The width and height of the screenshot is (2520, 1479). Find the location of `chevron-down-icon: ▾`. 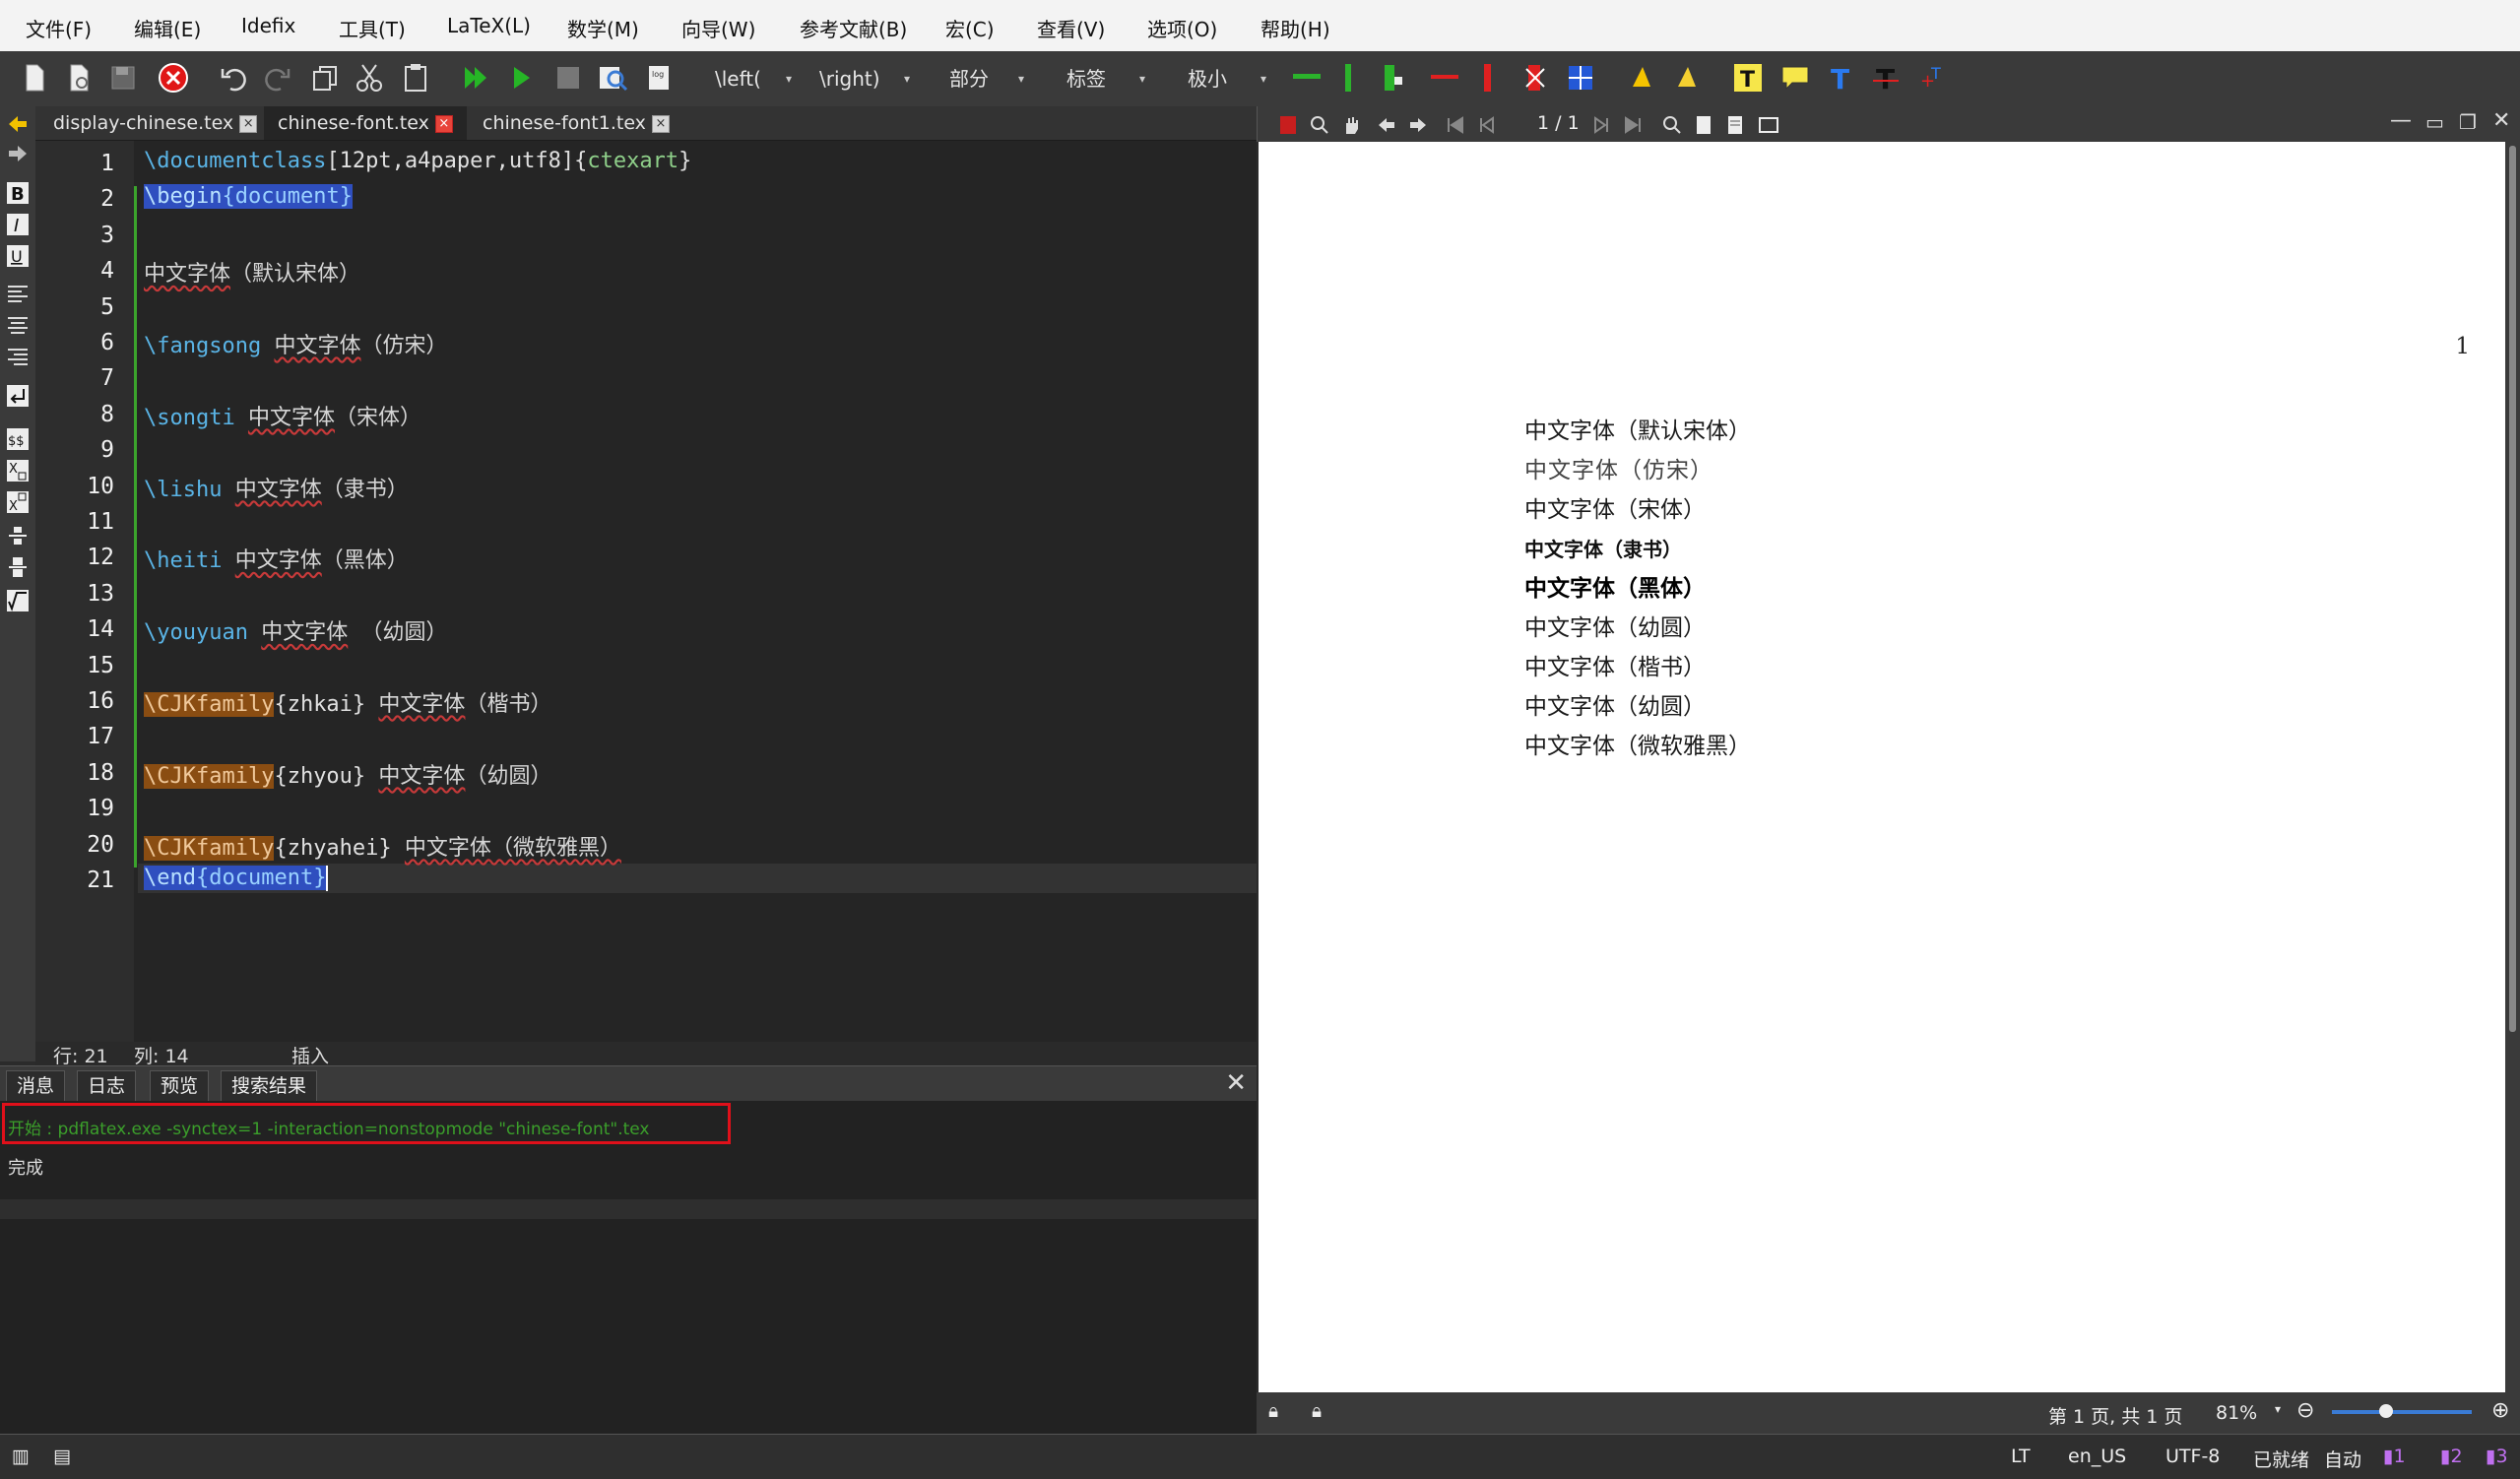

chevron-down-icon: ▾ is located at coordinates (2278, 1409).